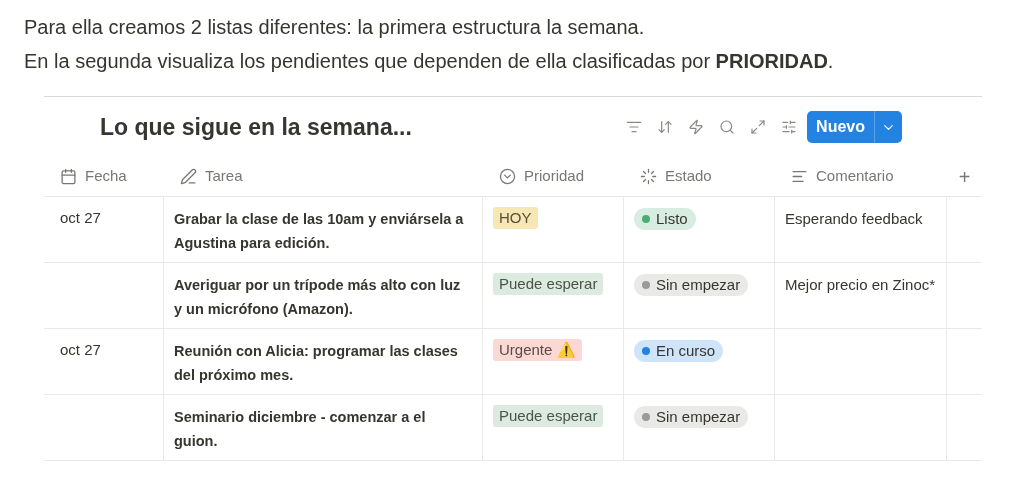 This screenshot has width=1024, height=477. Describe the element at coordinates (789, 127) in the screenshot. I see `settings-icon` at that location.